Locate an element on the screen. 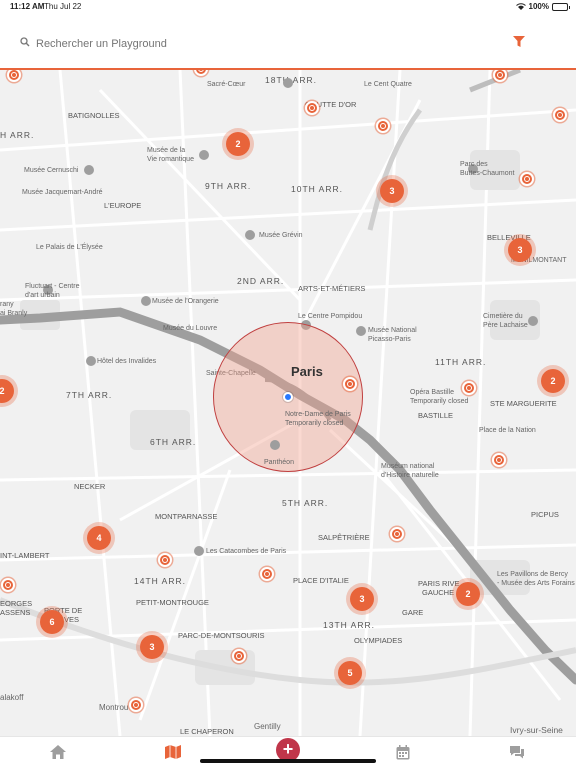 The width and height of the screenshot is (576, 768). poi-louvre-label: Musée du Louvre is located at coordinates (190, 328).